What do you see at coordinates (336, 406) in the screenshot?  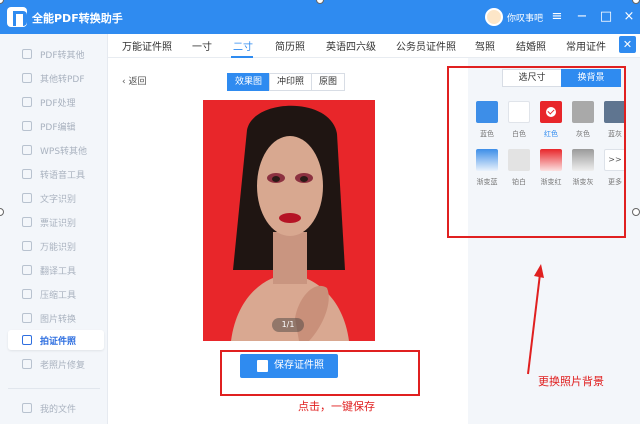 I see `annotation-save-note: 点击，一键保存` at bounding box center [336, 406].